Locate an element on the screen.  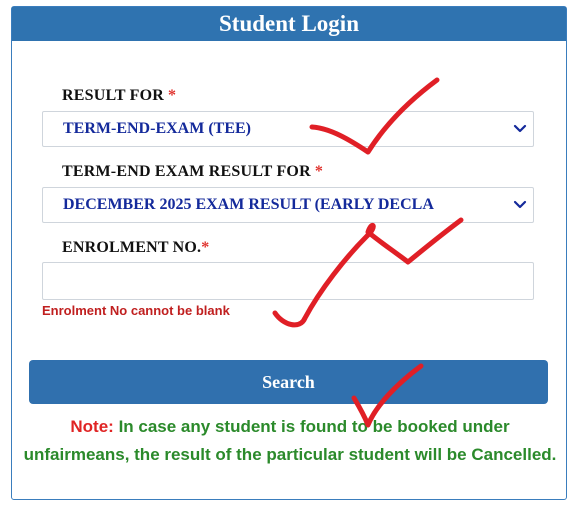
panel-title: Student Login is located at coordinates (289, 24).